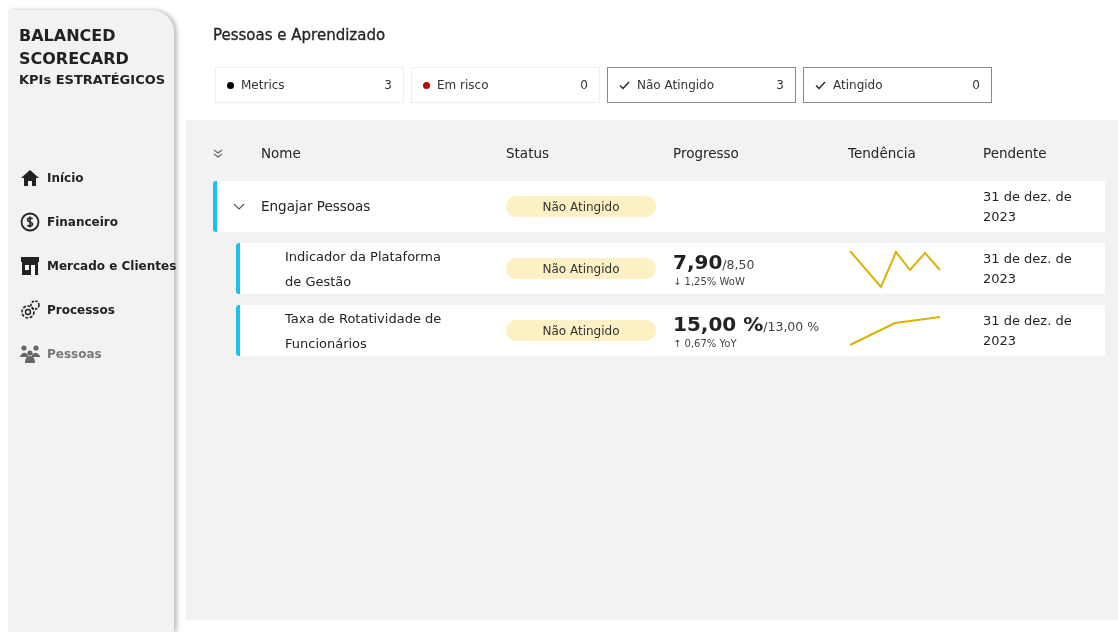 The image size is (1118, 632). I want to click on column-header: Pendente, so click(1015, 153).